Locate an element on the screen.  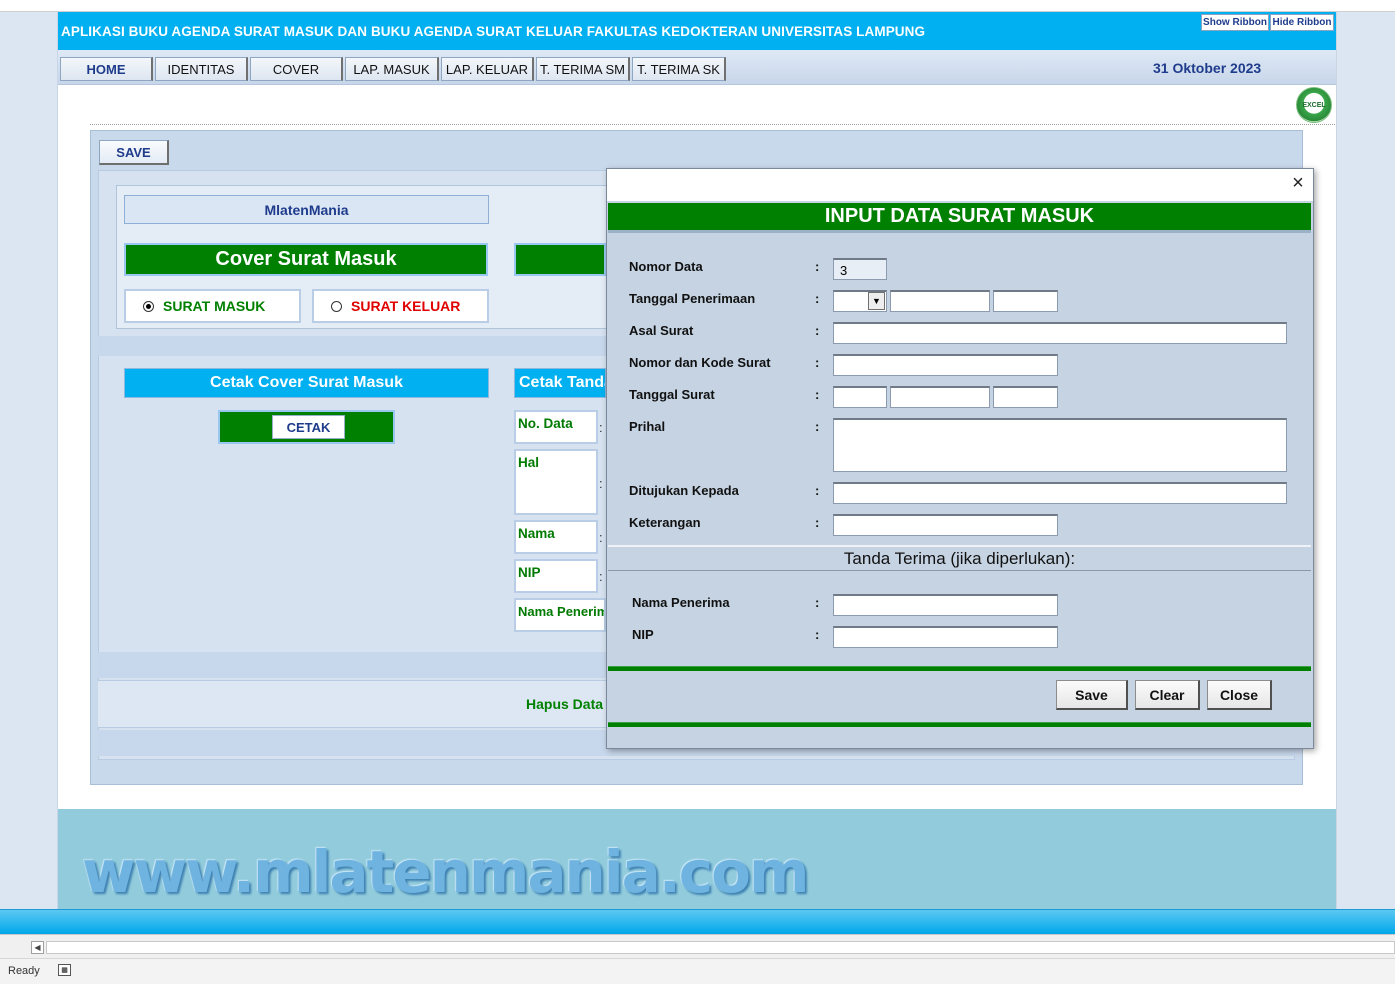
right-gutter is located at coordinates (1365, 462).